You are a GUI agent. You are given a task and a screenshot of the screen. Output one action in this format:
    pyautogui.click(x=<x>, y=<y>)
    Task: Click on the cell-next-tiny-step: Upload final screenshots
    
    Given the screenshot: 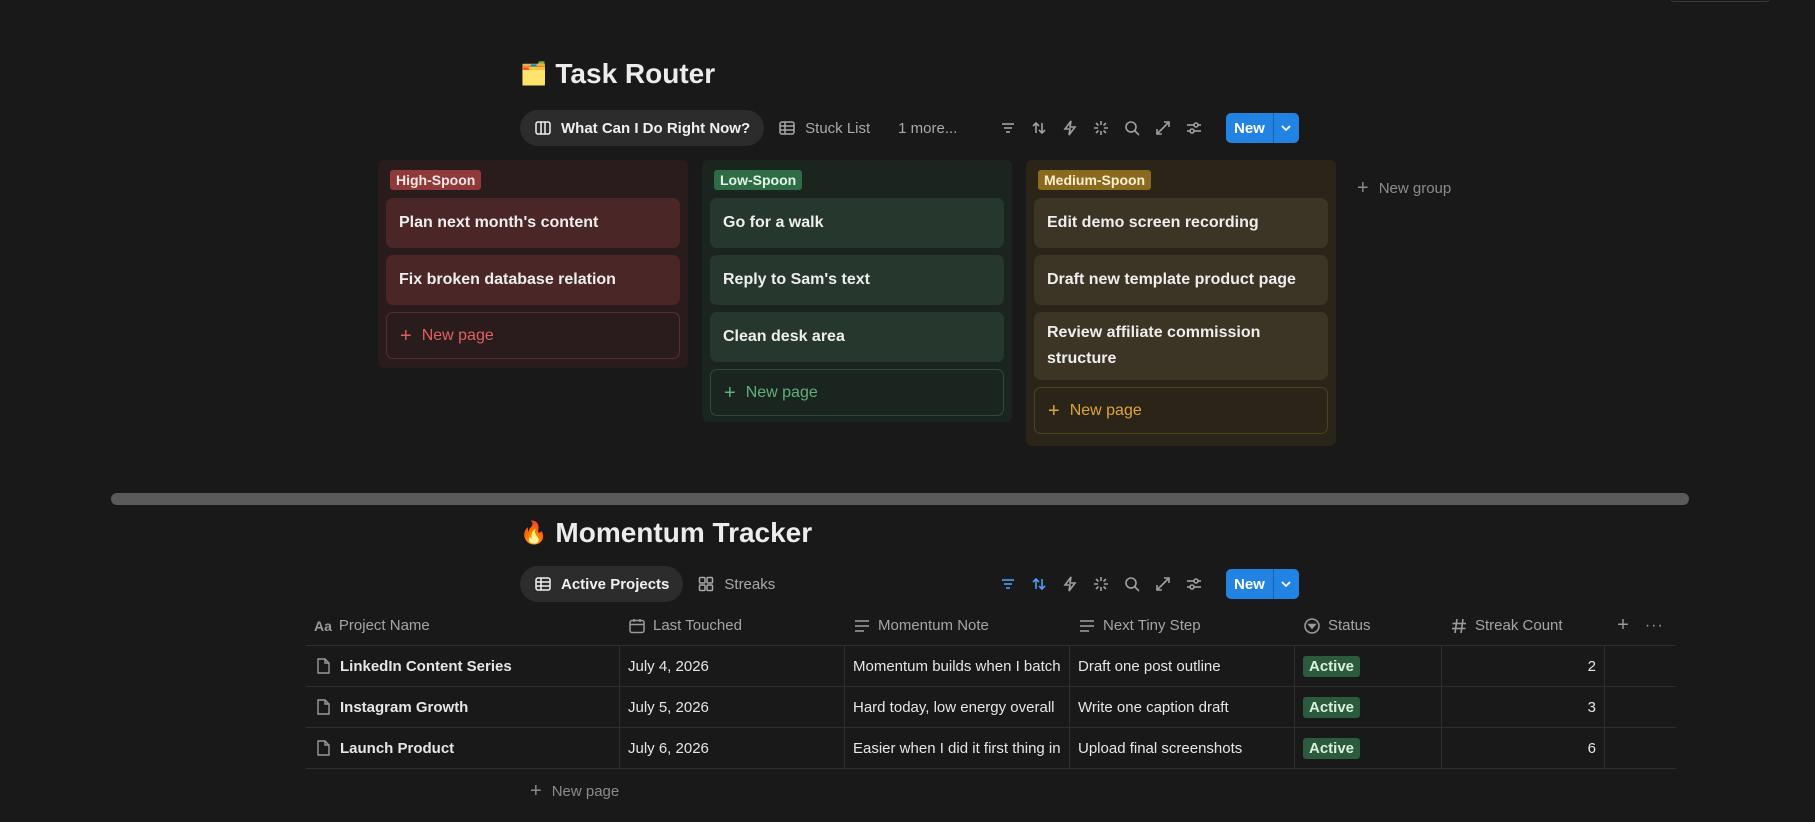 What is the action you would take?
    pyautogui.click(x=1182, y=748)
    